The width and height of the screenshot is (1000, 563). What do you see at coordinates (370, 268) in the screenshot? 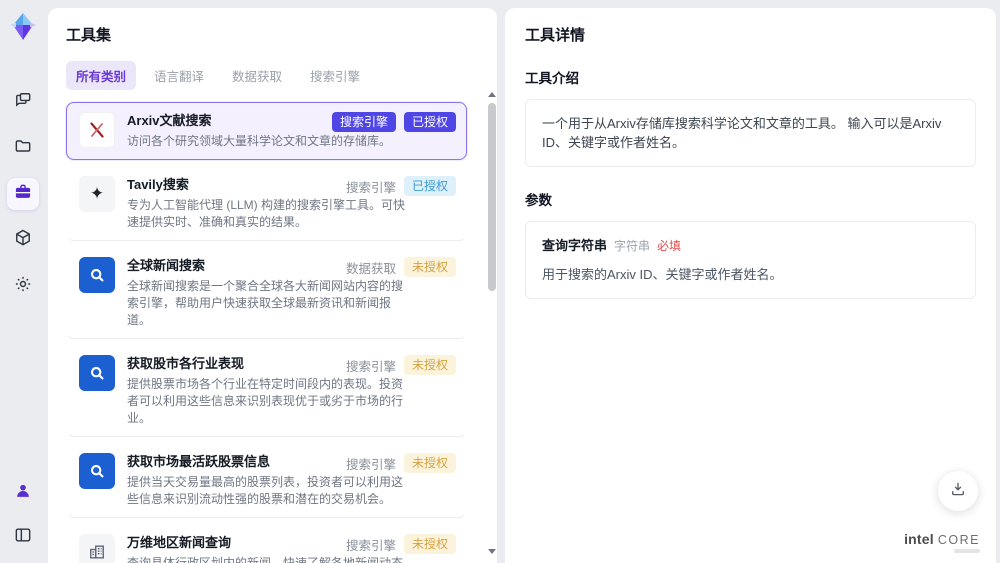
I see `category-label: 数据获取` at bounding box center [370, 268].